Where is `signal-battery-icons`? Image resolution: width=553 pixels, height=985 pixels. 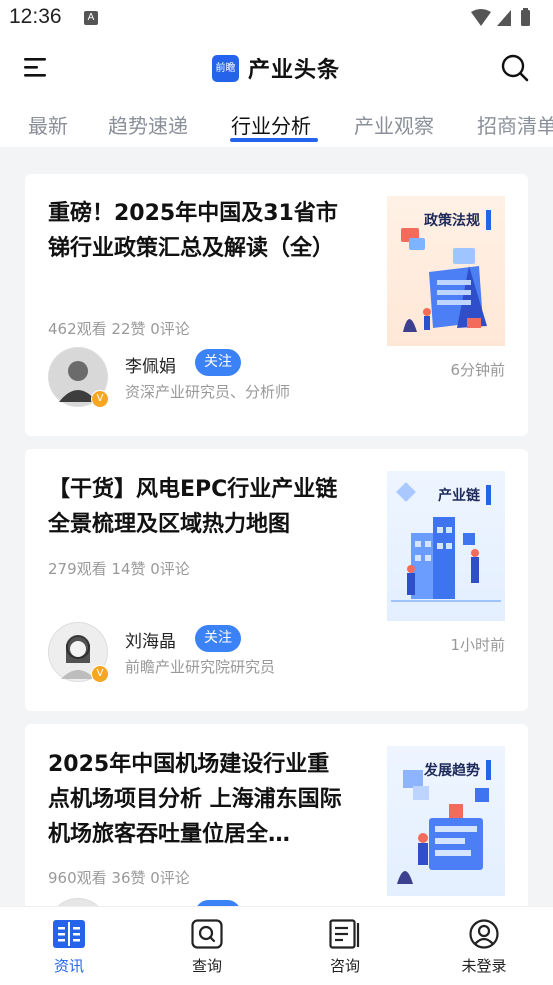 signal-battery-icons is located at coordinates (500, 17).